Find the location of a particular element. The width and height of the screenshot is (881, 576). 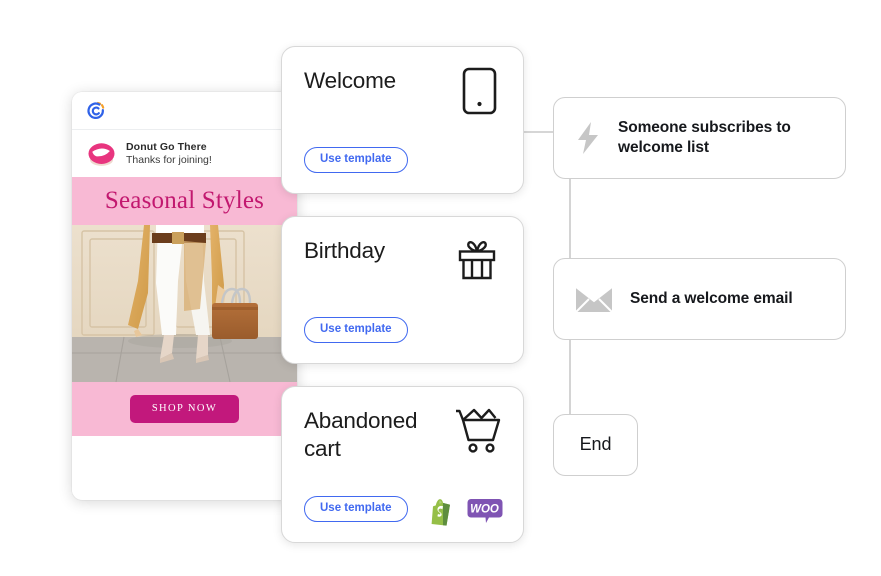

gift-box-icon is located at coordinates (477, 262).